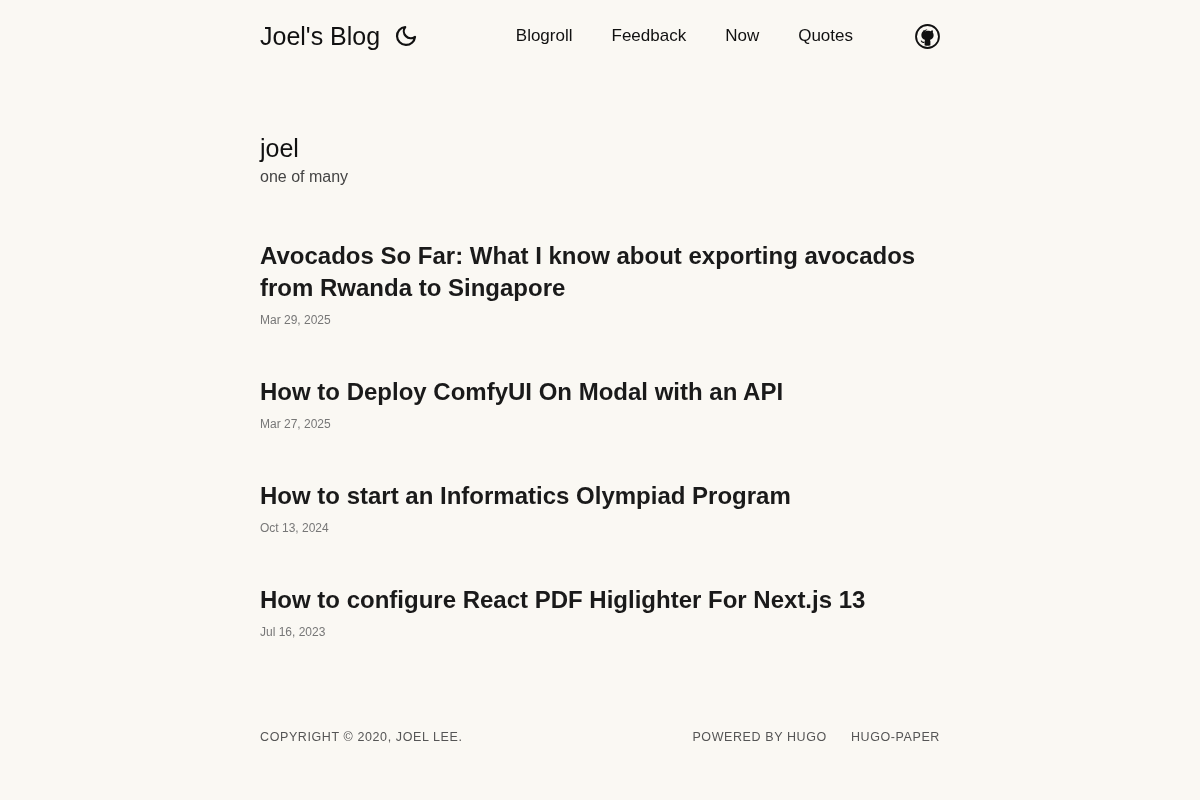  I want to click on post-title-link: How to Deploy ComfyUI On Modal with an API, so click(600, 392).